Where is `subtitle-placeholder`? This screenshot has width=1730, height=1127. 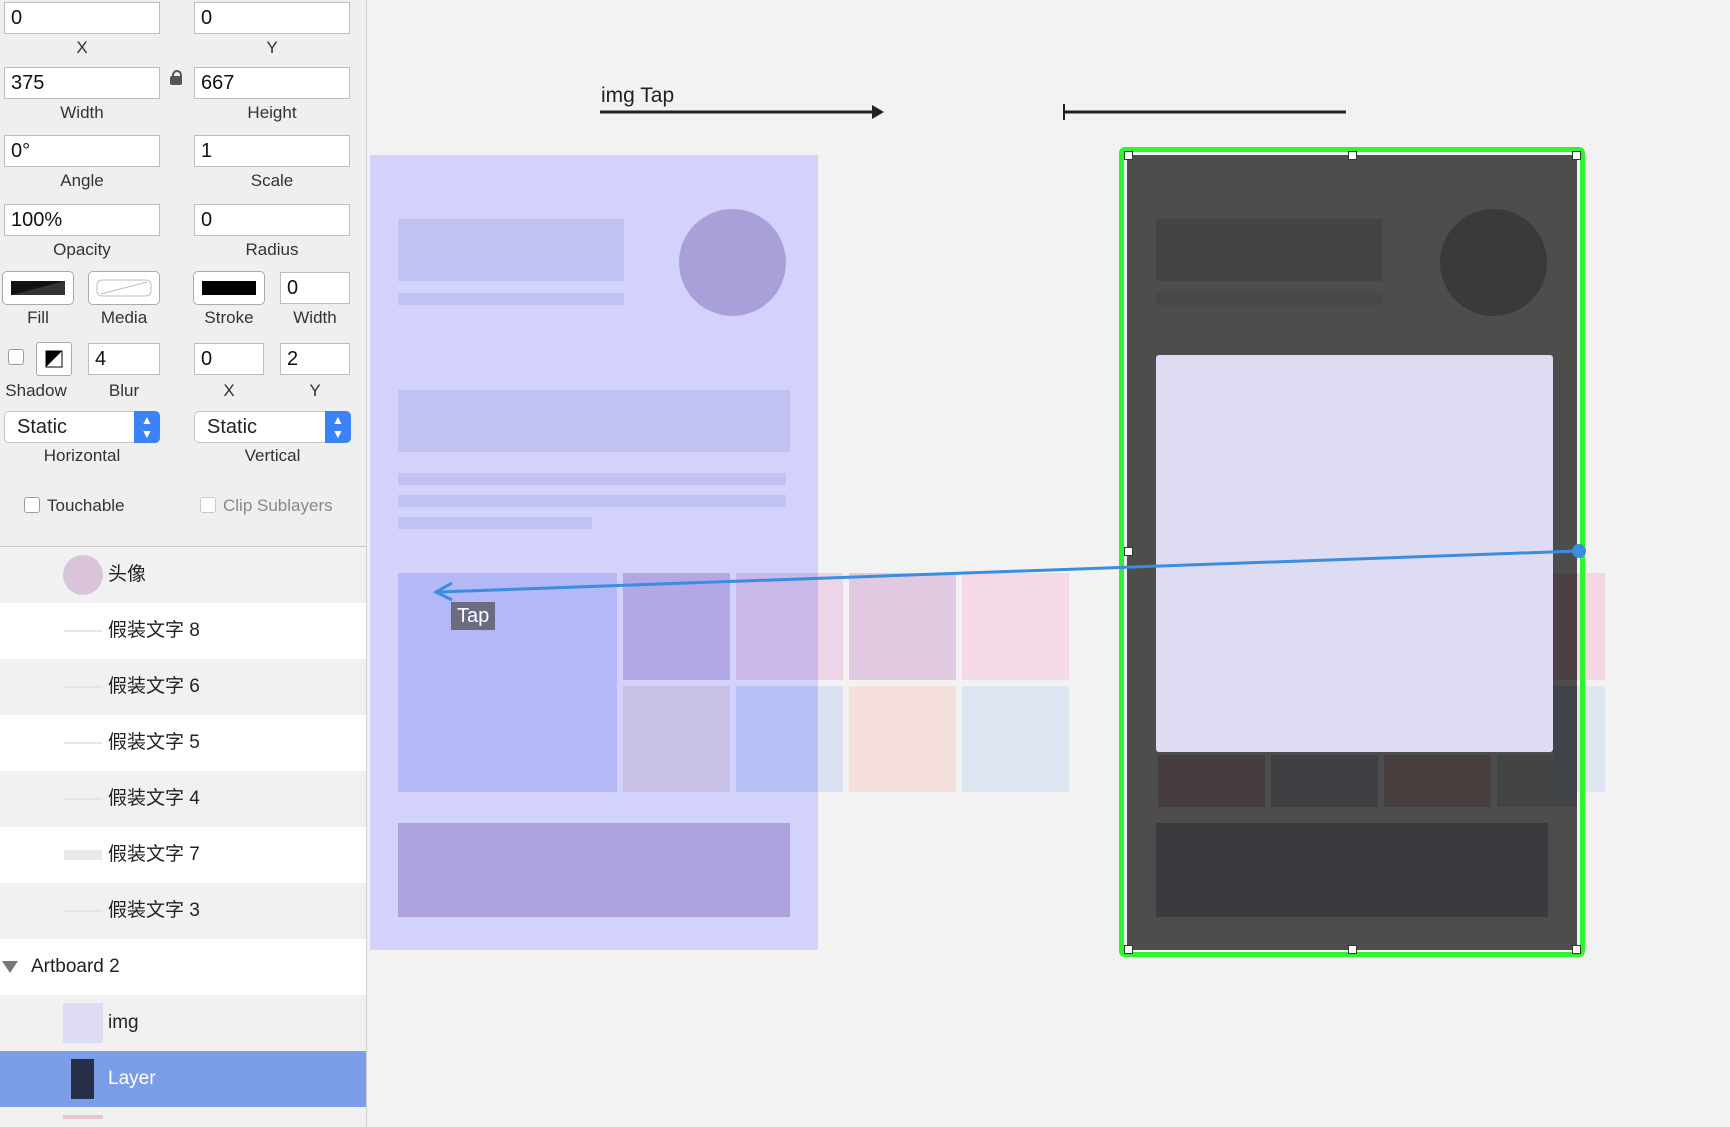
subtitle-placeholder is located at coordinates (511, 299).